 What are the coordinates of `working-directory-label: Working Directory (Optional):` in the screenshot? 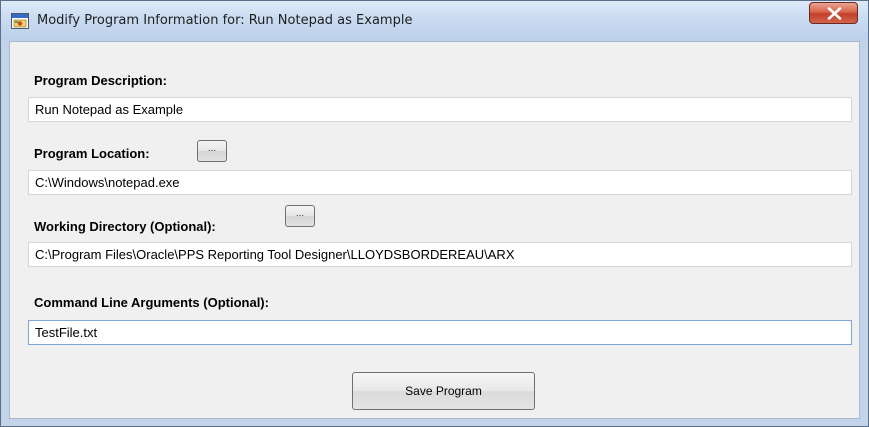 It's located at (125, 226).